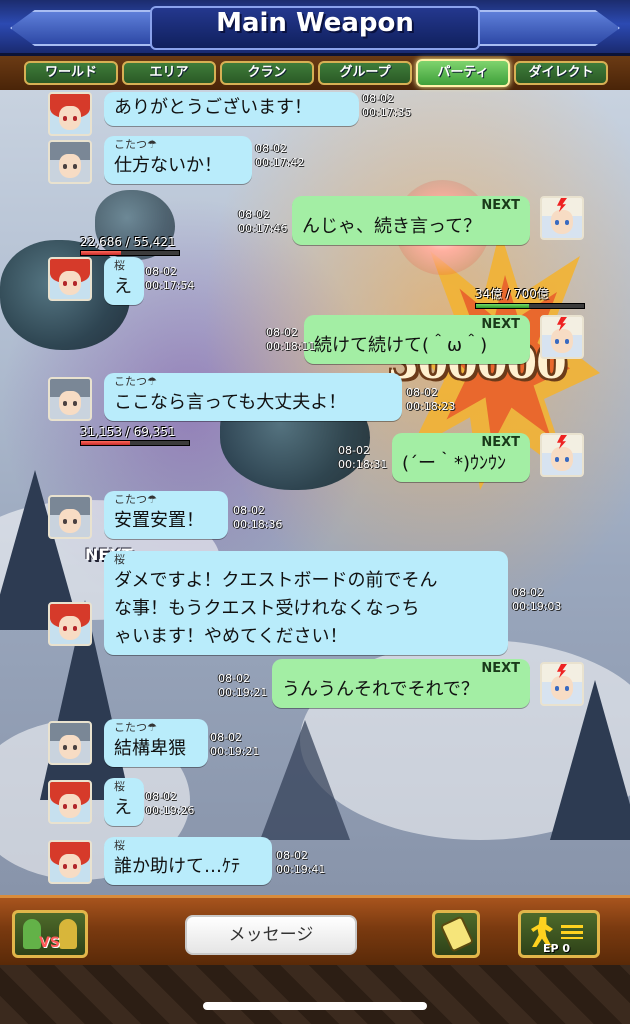 This screenshot has width=630, height=1024. What do you see at coordinates (276, 580) in the screenshot?
I see `message-text-line: ダメですよ！クエストボードの前でそん` at bounding box center [276, 580].